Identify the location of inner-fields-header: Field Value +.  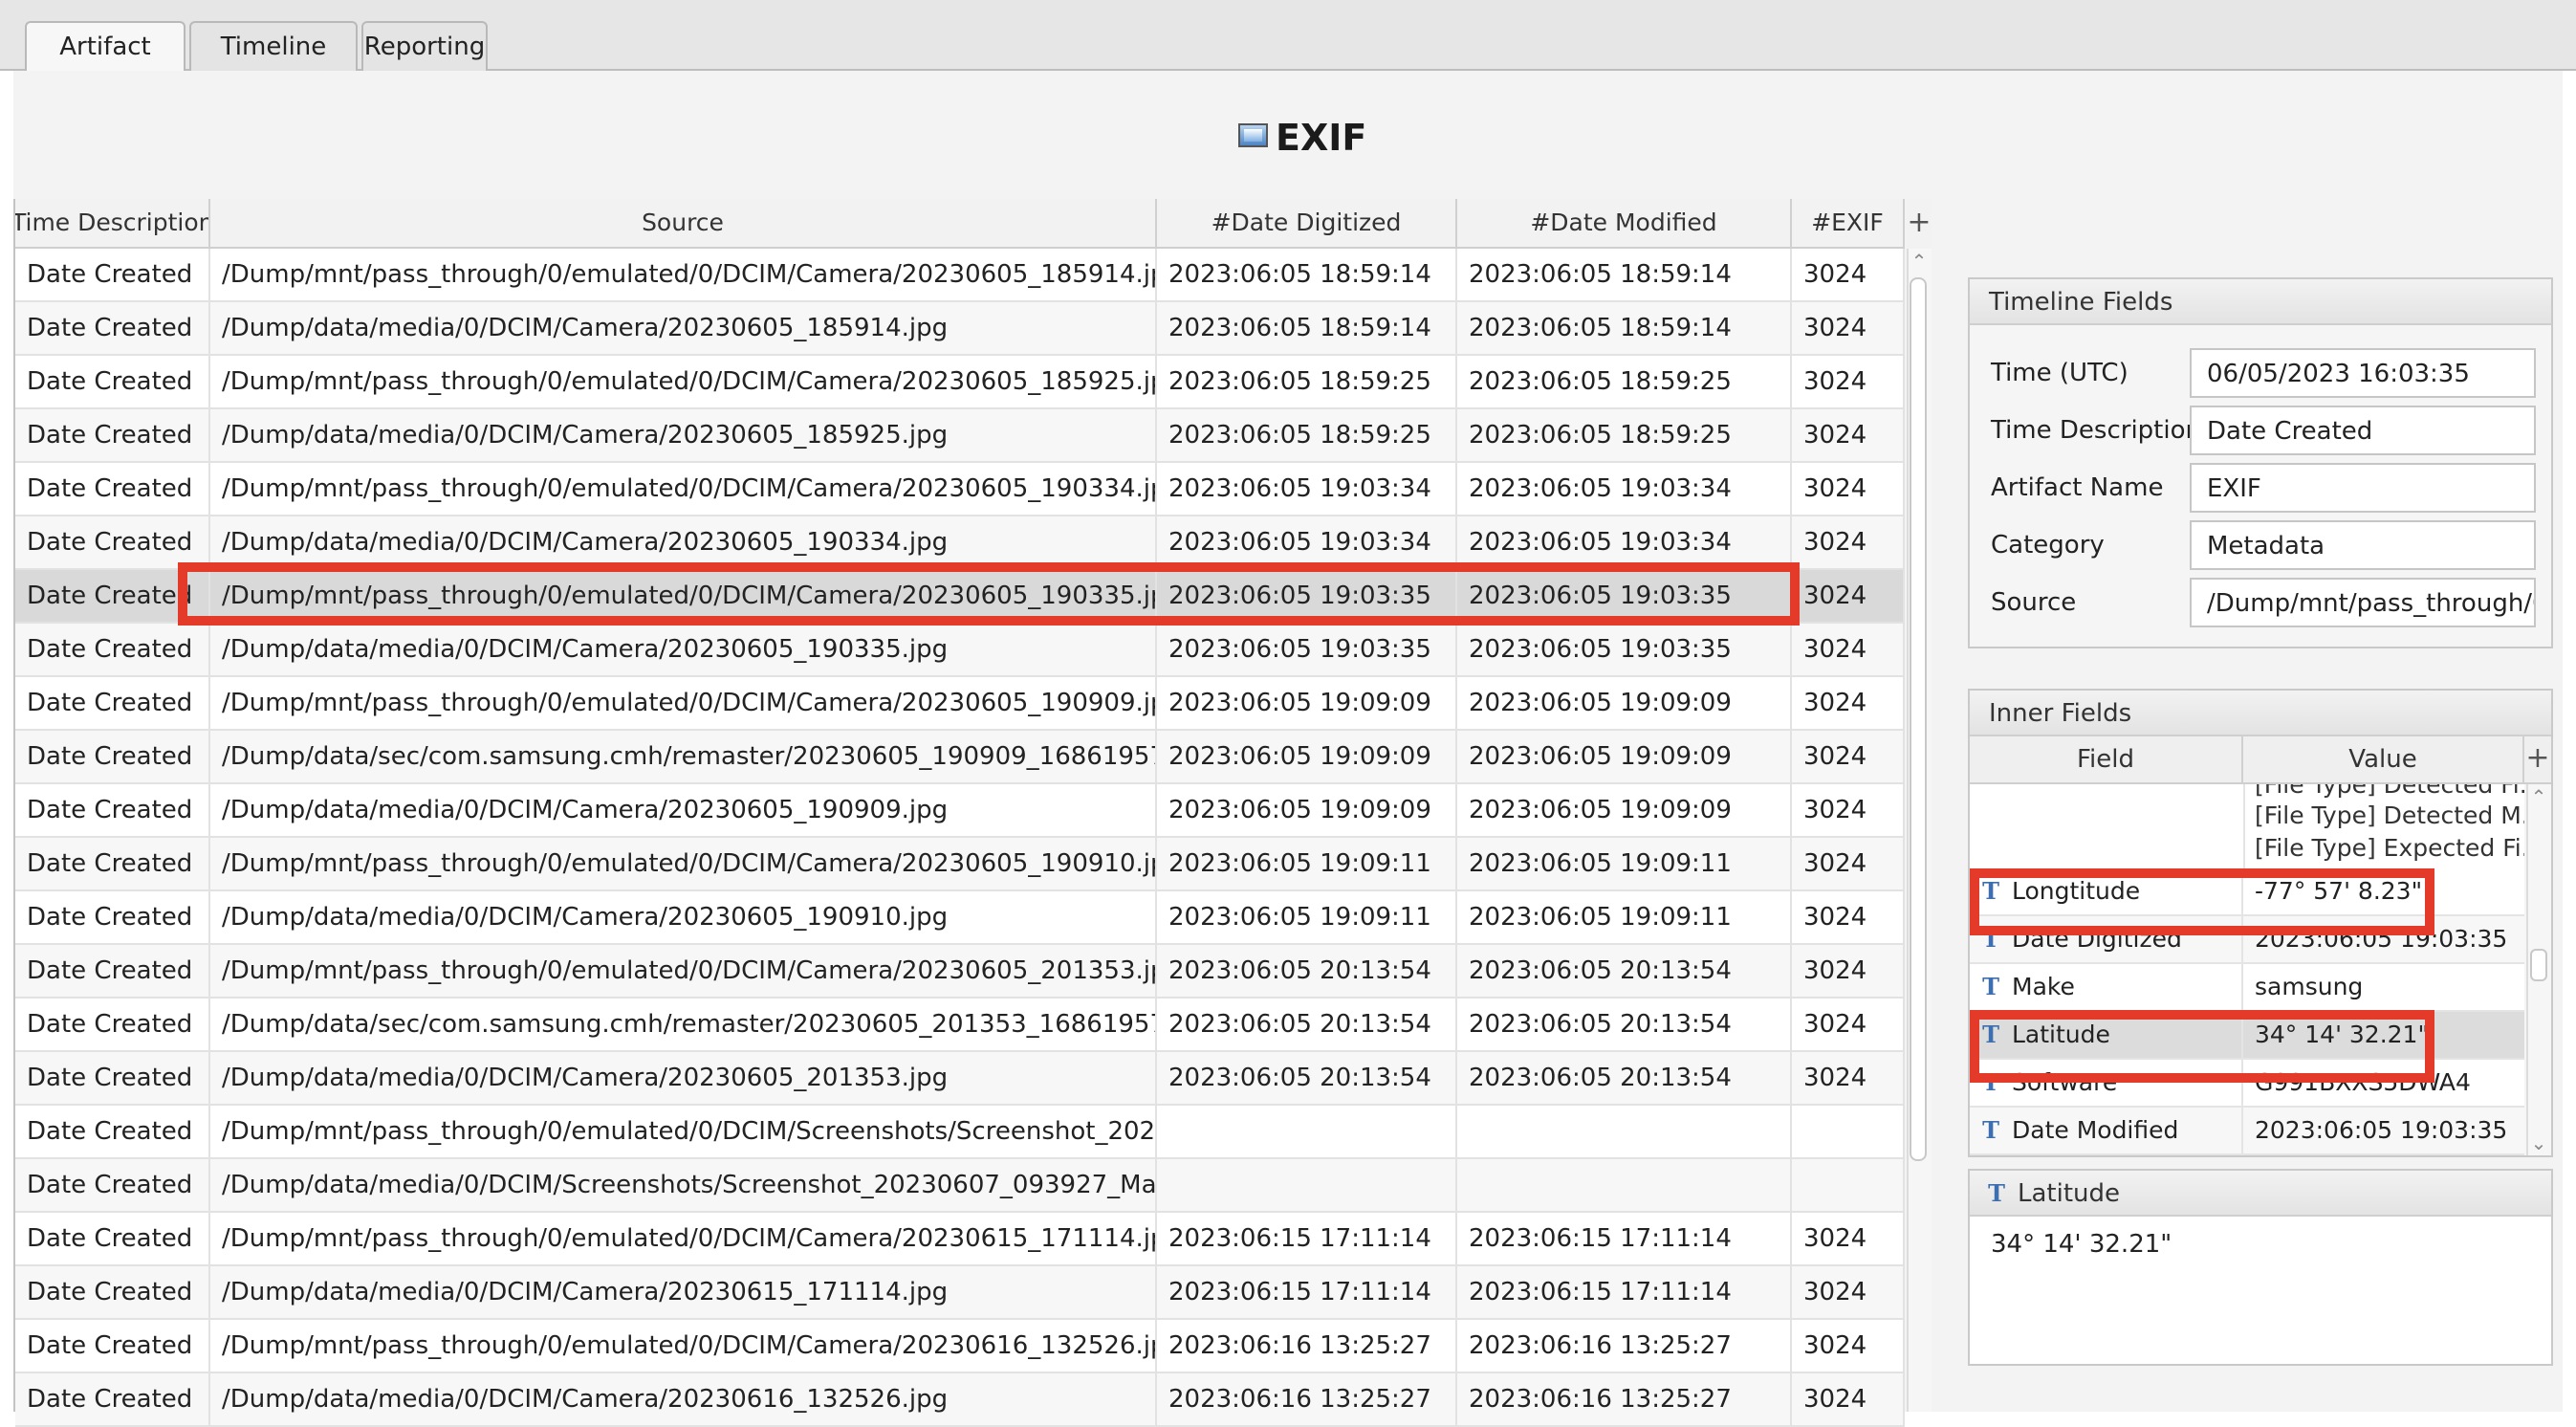
(2260, 760).